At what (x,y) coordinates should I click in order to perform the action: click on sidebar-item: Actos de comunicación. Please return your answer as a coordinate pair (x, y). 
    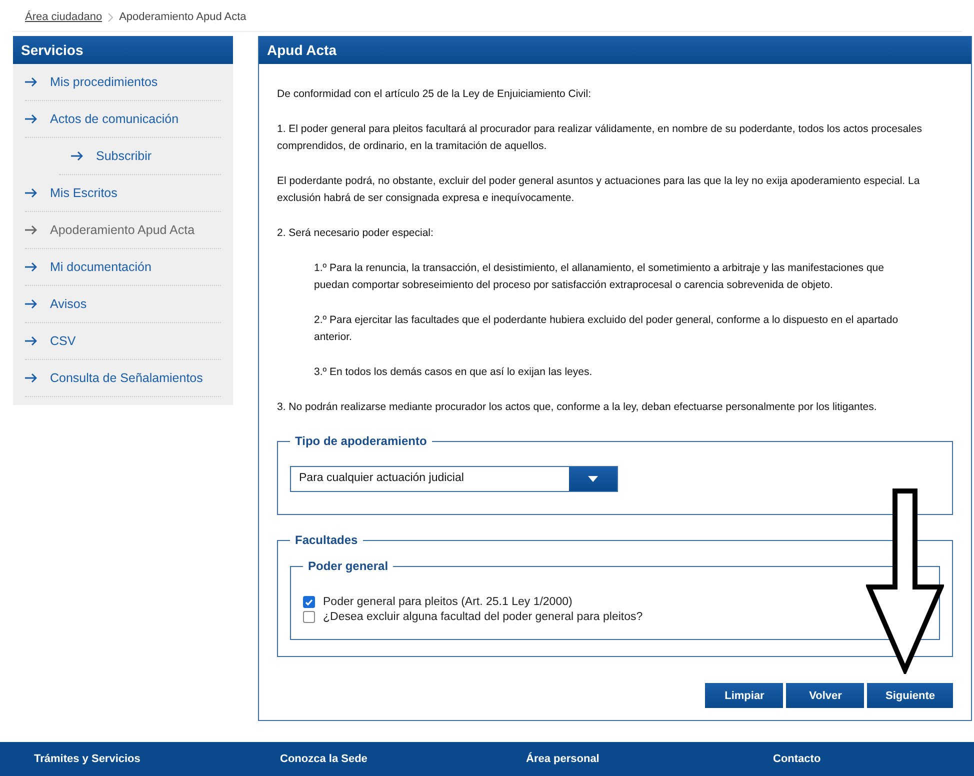
    Looking at the image, I should click on (123, 119).